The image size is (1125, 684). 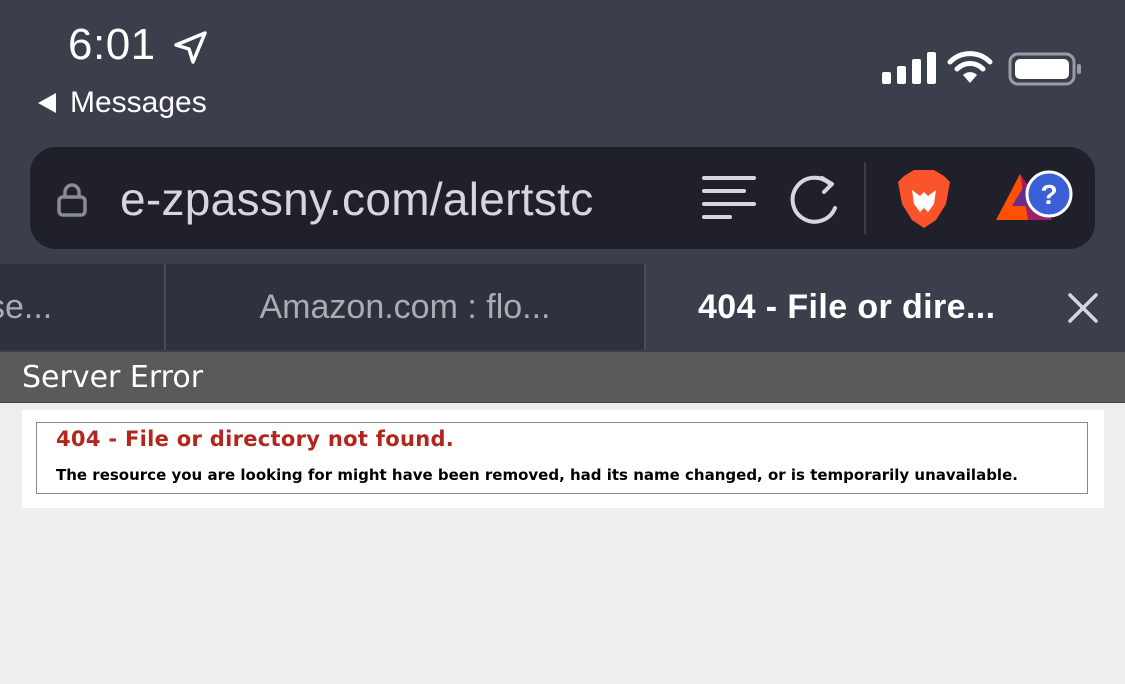 I want to click on reader-mode-icon, so click(x=729, y=199).